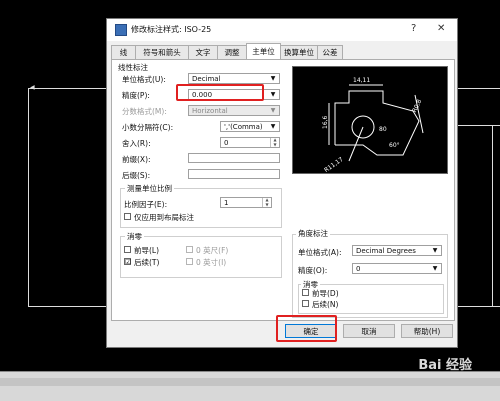 Image resolution: width=500 pixels, height=401 pixels. I want to click on fraction-format-label: 分数格式(M):, so click(144, 111).